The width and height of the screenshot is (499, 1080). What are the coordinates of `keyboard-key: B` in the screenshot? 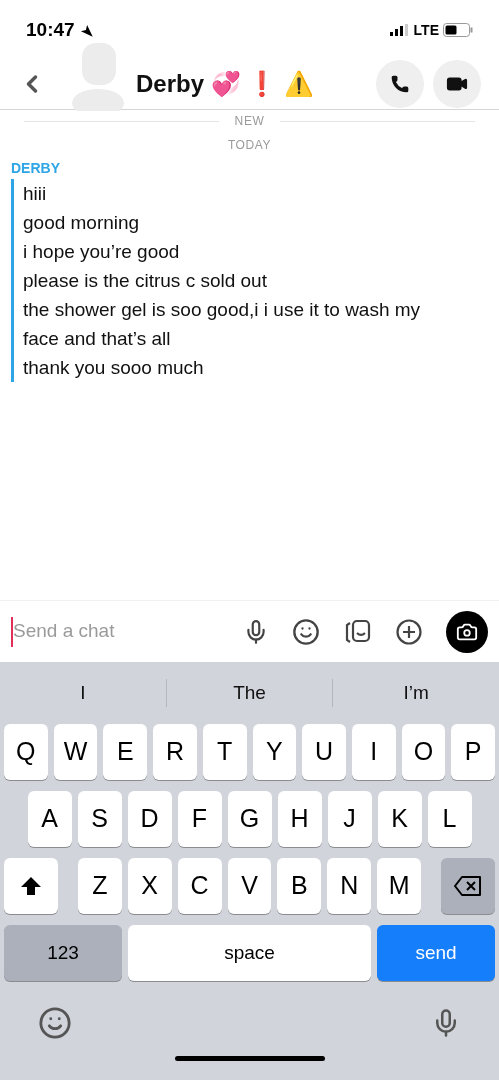 It's located at (299, 886).